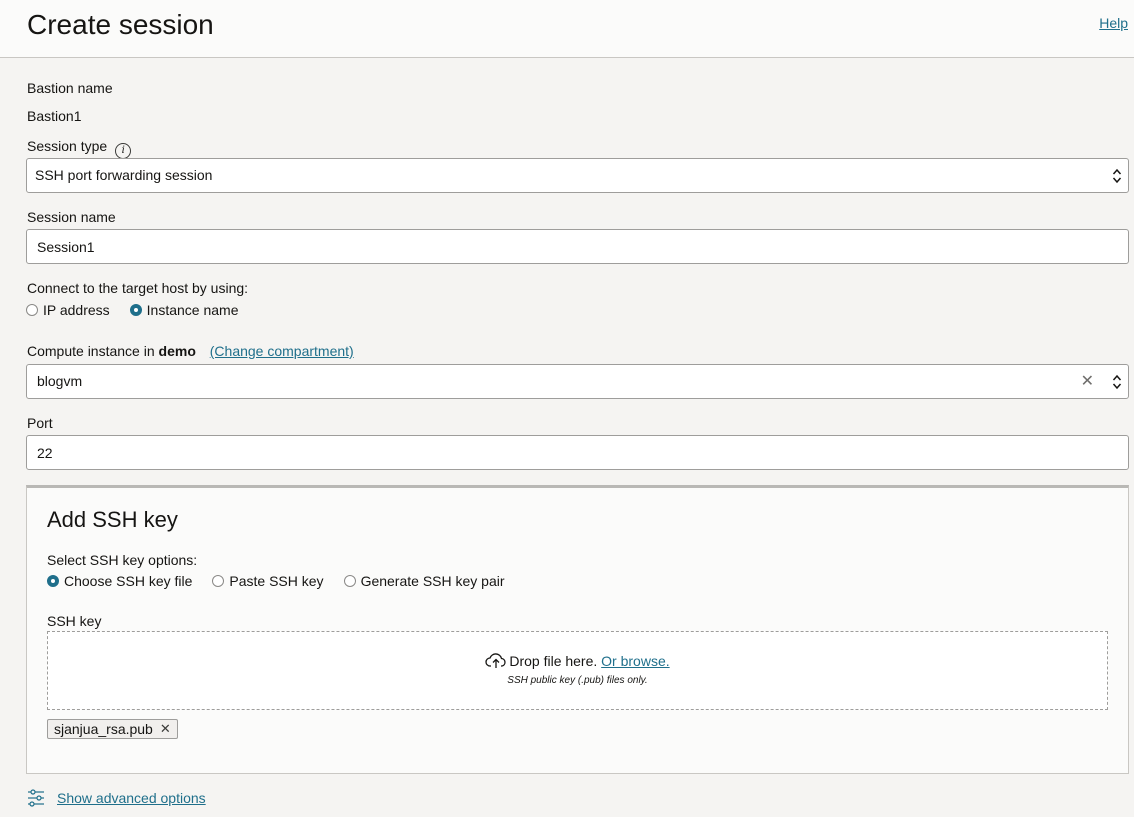 The height and width of the screenshot is (817, 1134). Describe the element at coordinates (635, 661) in the screenshot. I see `browse-link: Or browse.` at that location.